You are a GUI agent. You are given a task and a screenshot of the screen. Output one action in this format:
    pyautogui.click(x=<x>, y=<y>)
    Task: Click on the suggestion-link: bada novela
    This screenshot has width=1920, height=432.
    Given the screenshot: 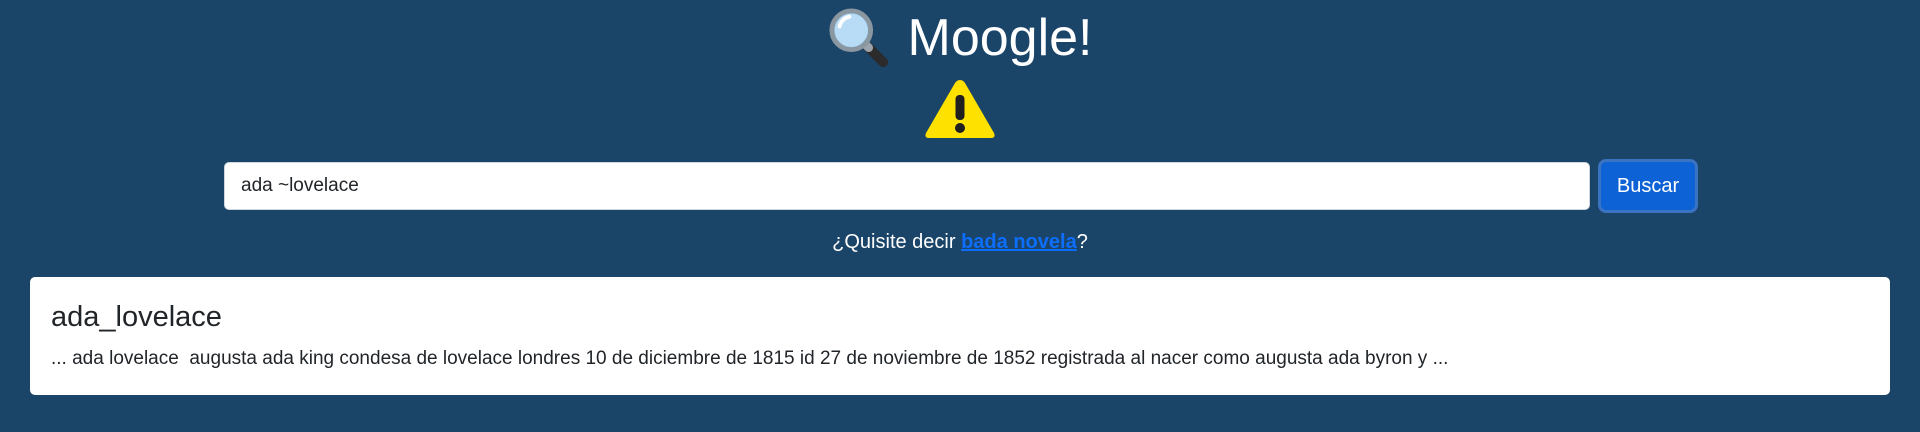 What is the action you would take?
    pyautogui.click(x=1019, y=242)
    